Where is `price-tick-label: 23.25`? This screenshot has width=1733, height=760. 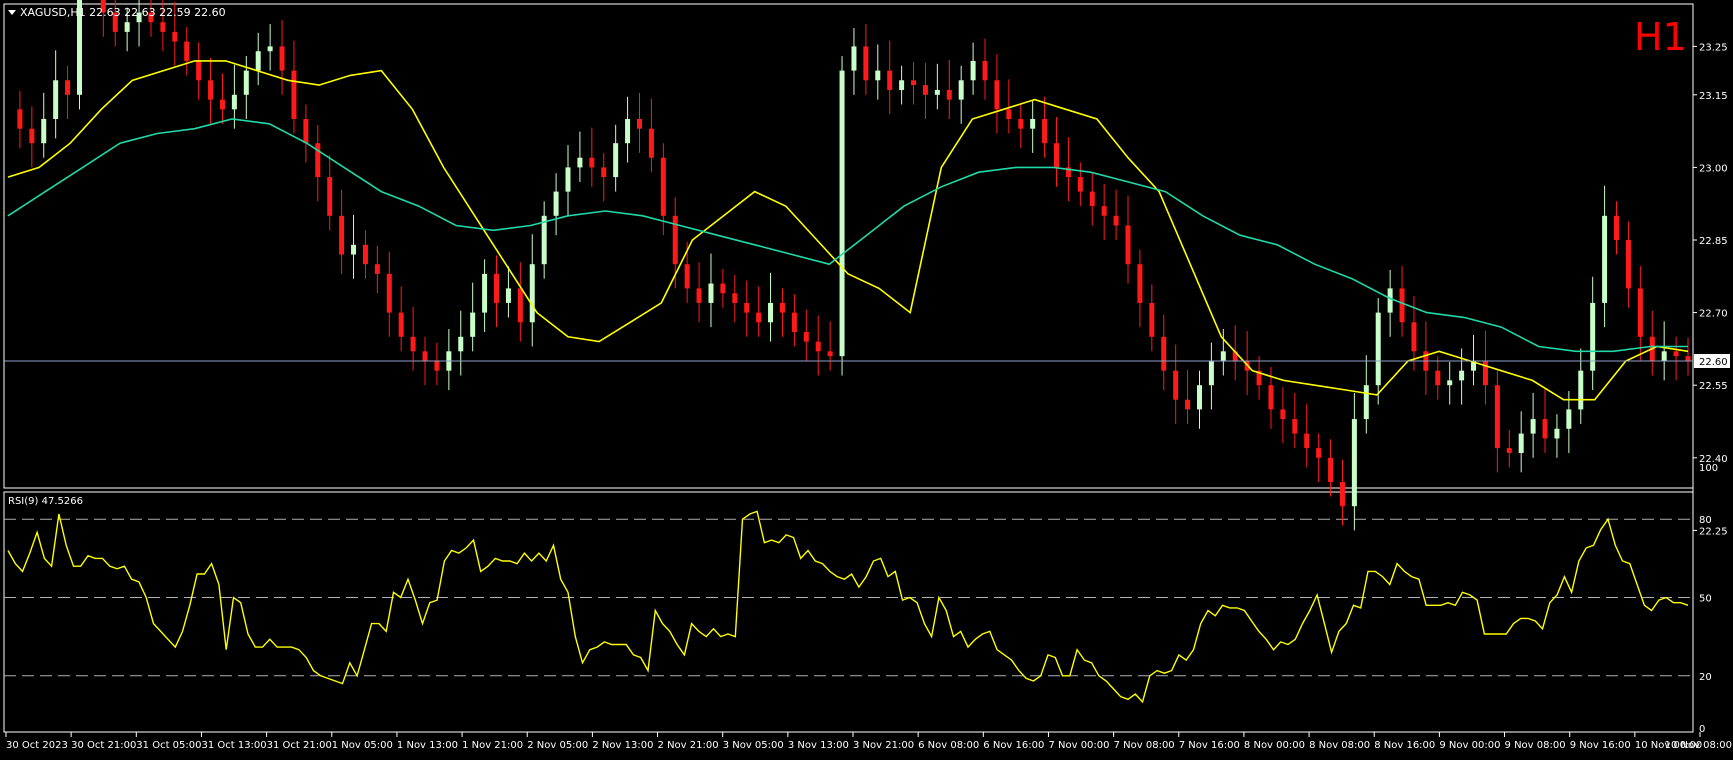 price-tick-label: 23.25 is located at coordinates (1713, 47).